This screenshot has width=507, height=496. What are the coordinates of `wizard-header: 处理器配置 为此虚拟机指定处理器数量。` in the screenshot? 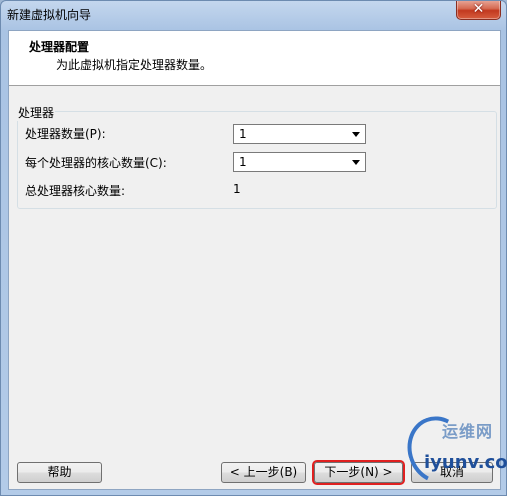 It's located at (254, 58).